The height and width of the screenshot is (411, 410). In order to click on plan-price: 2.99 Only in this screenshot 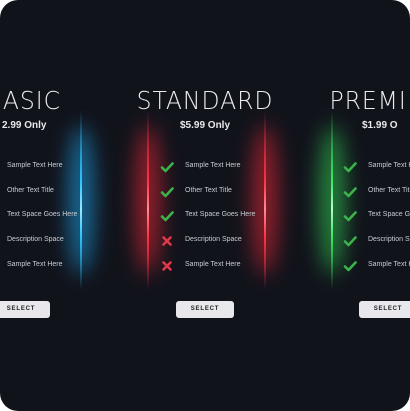, I will do `click(24, 125)`.